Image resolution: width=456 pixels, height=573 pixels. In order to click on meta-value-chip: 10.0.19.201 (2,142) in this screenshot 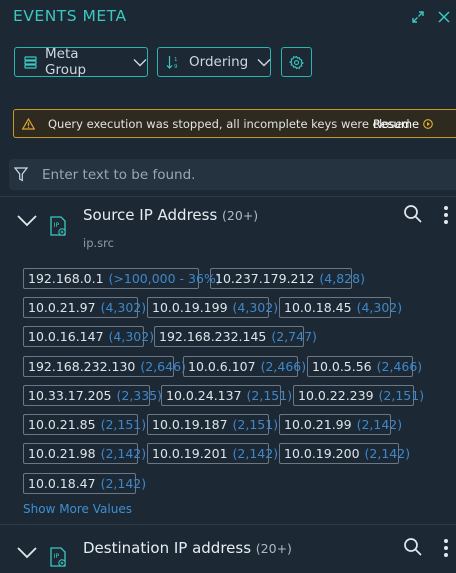, I will do `click(212, 453)`.